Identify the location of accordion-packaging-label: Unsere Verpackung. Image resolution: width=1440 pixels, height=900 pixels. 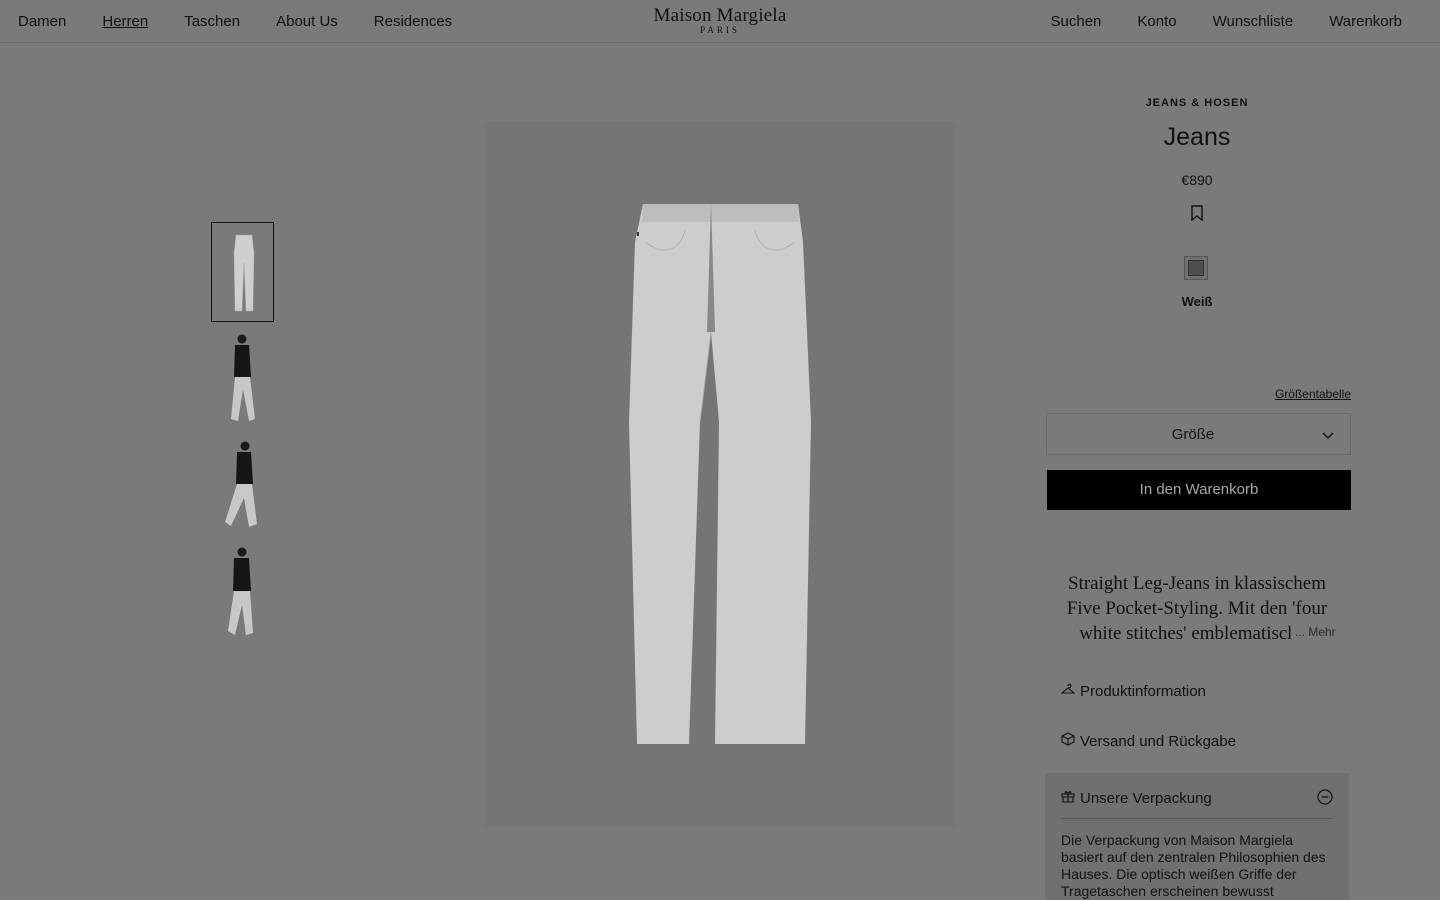
(1146, 798).